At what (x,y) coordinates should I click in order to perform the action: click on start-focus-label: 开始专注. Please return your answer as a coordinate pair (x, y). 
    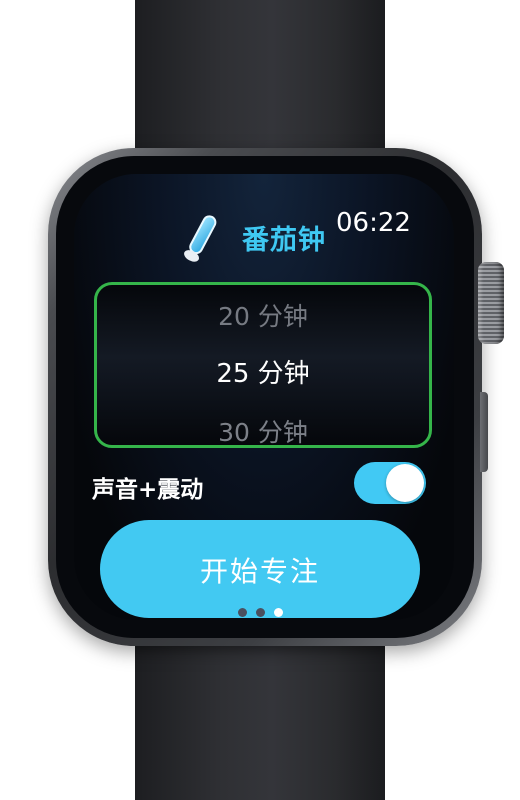
    Looking at the image, I should click on (259, 571).